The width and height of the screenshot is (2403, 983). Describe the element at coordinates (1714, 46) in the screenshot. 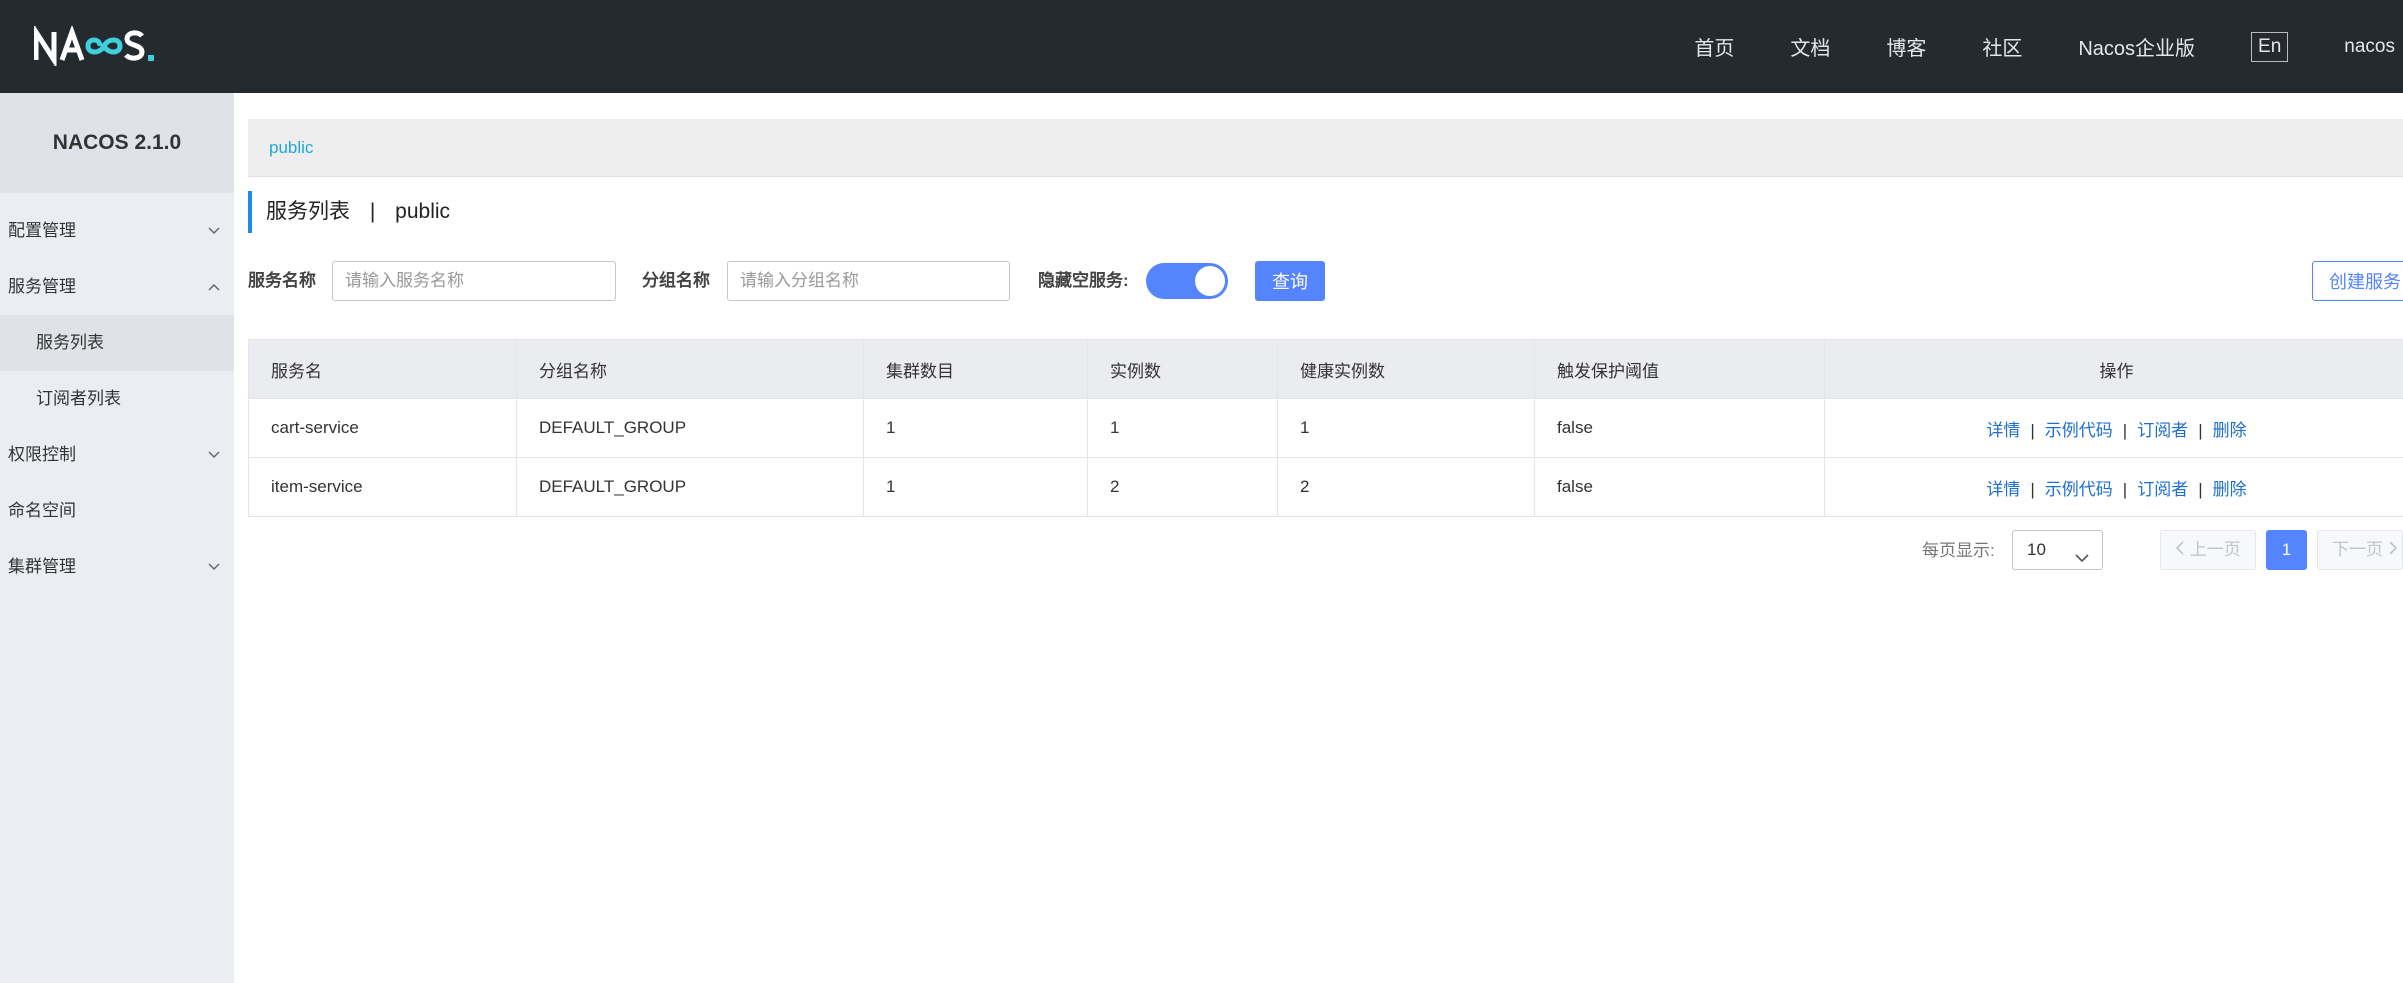

I see `nav-home: 首页` at that location.